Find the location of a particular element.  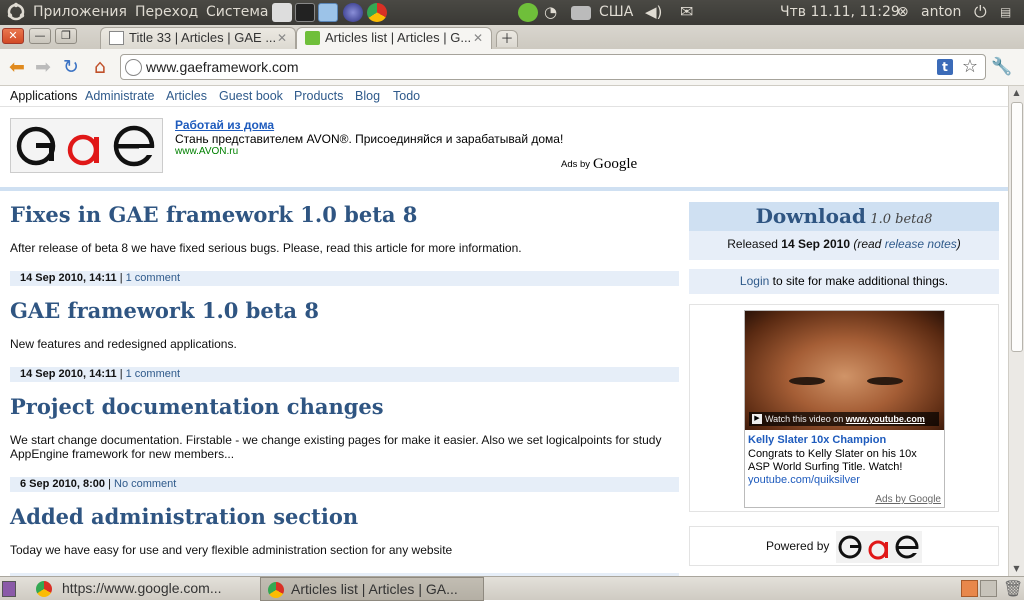

article-title: Project documentation changes is located at coordinates (197, 406).